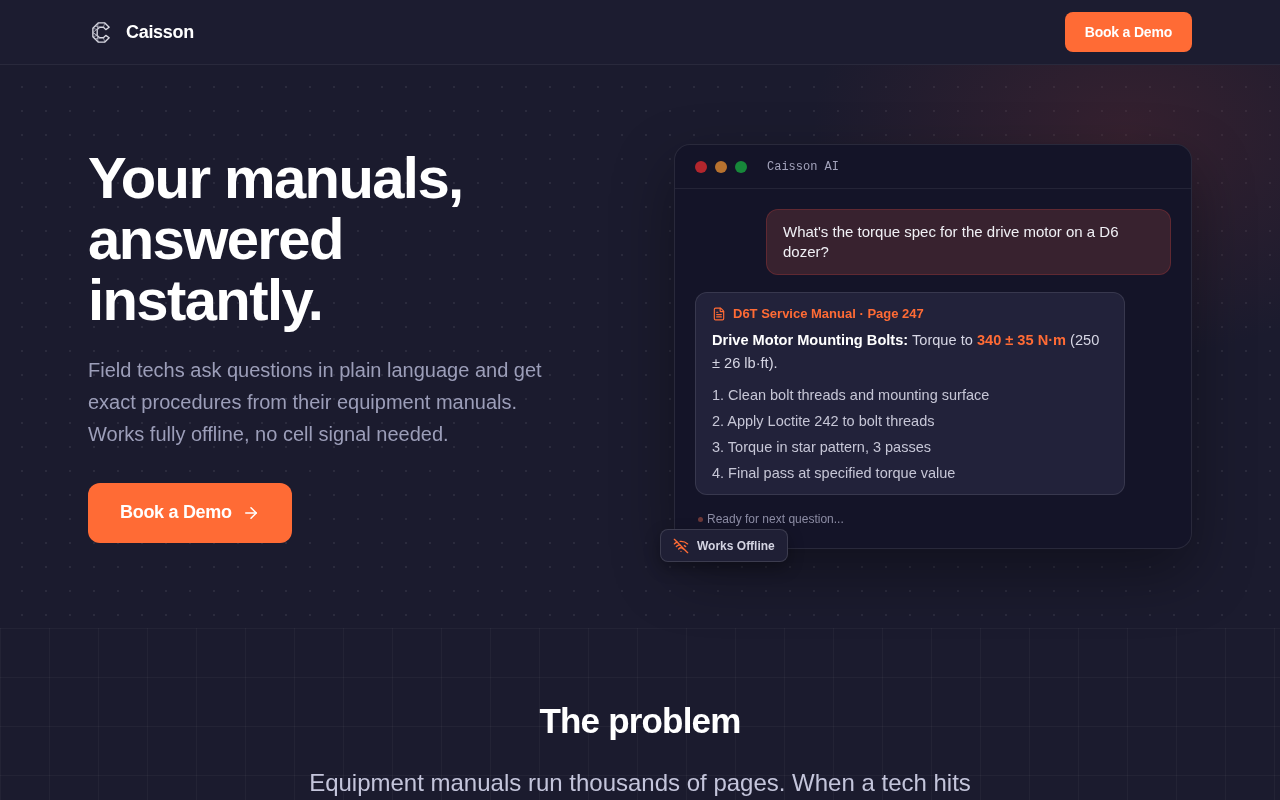 The height and width of the screenshot is (800, 1280). What do you see at coordinates (911, 395) in the screenshot?
I see `procedure-step: 1. Clean bolt threads and mounting surface` at bounding box center [911, 395].